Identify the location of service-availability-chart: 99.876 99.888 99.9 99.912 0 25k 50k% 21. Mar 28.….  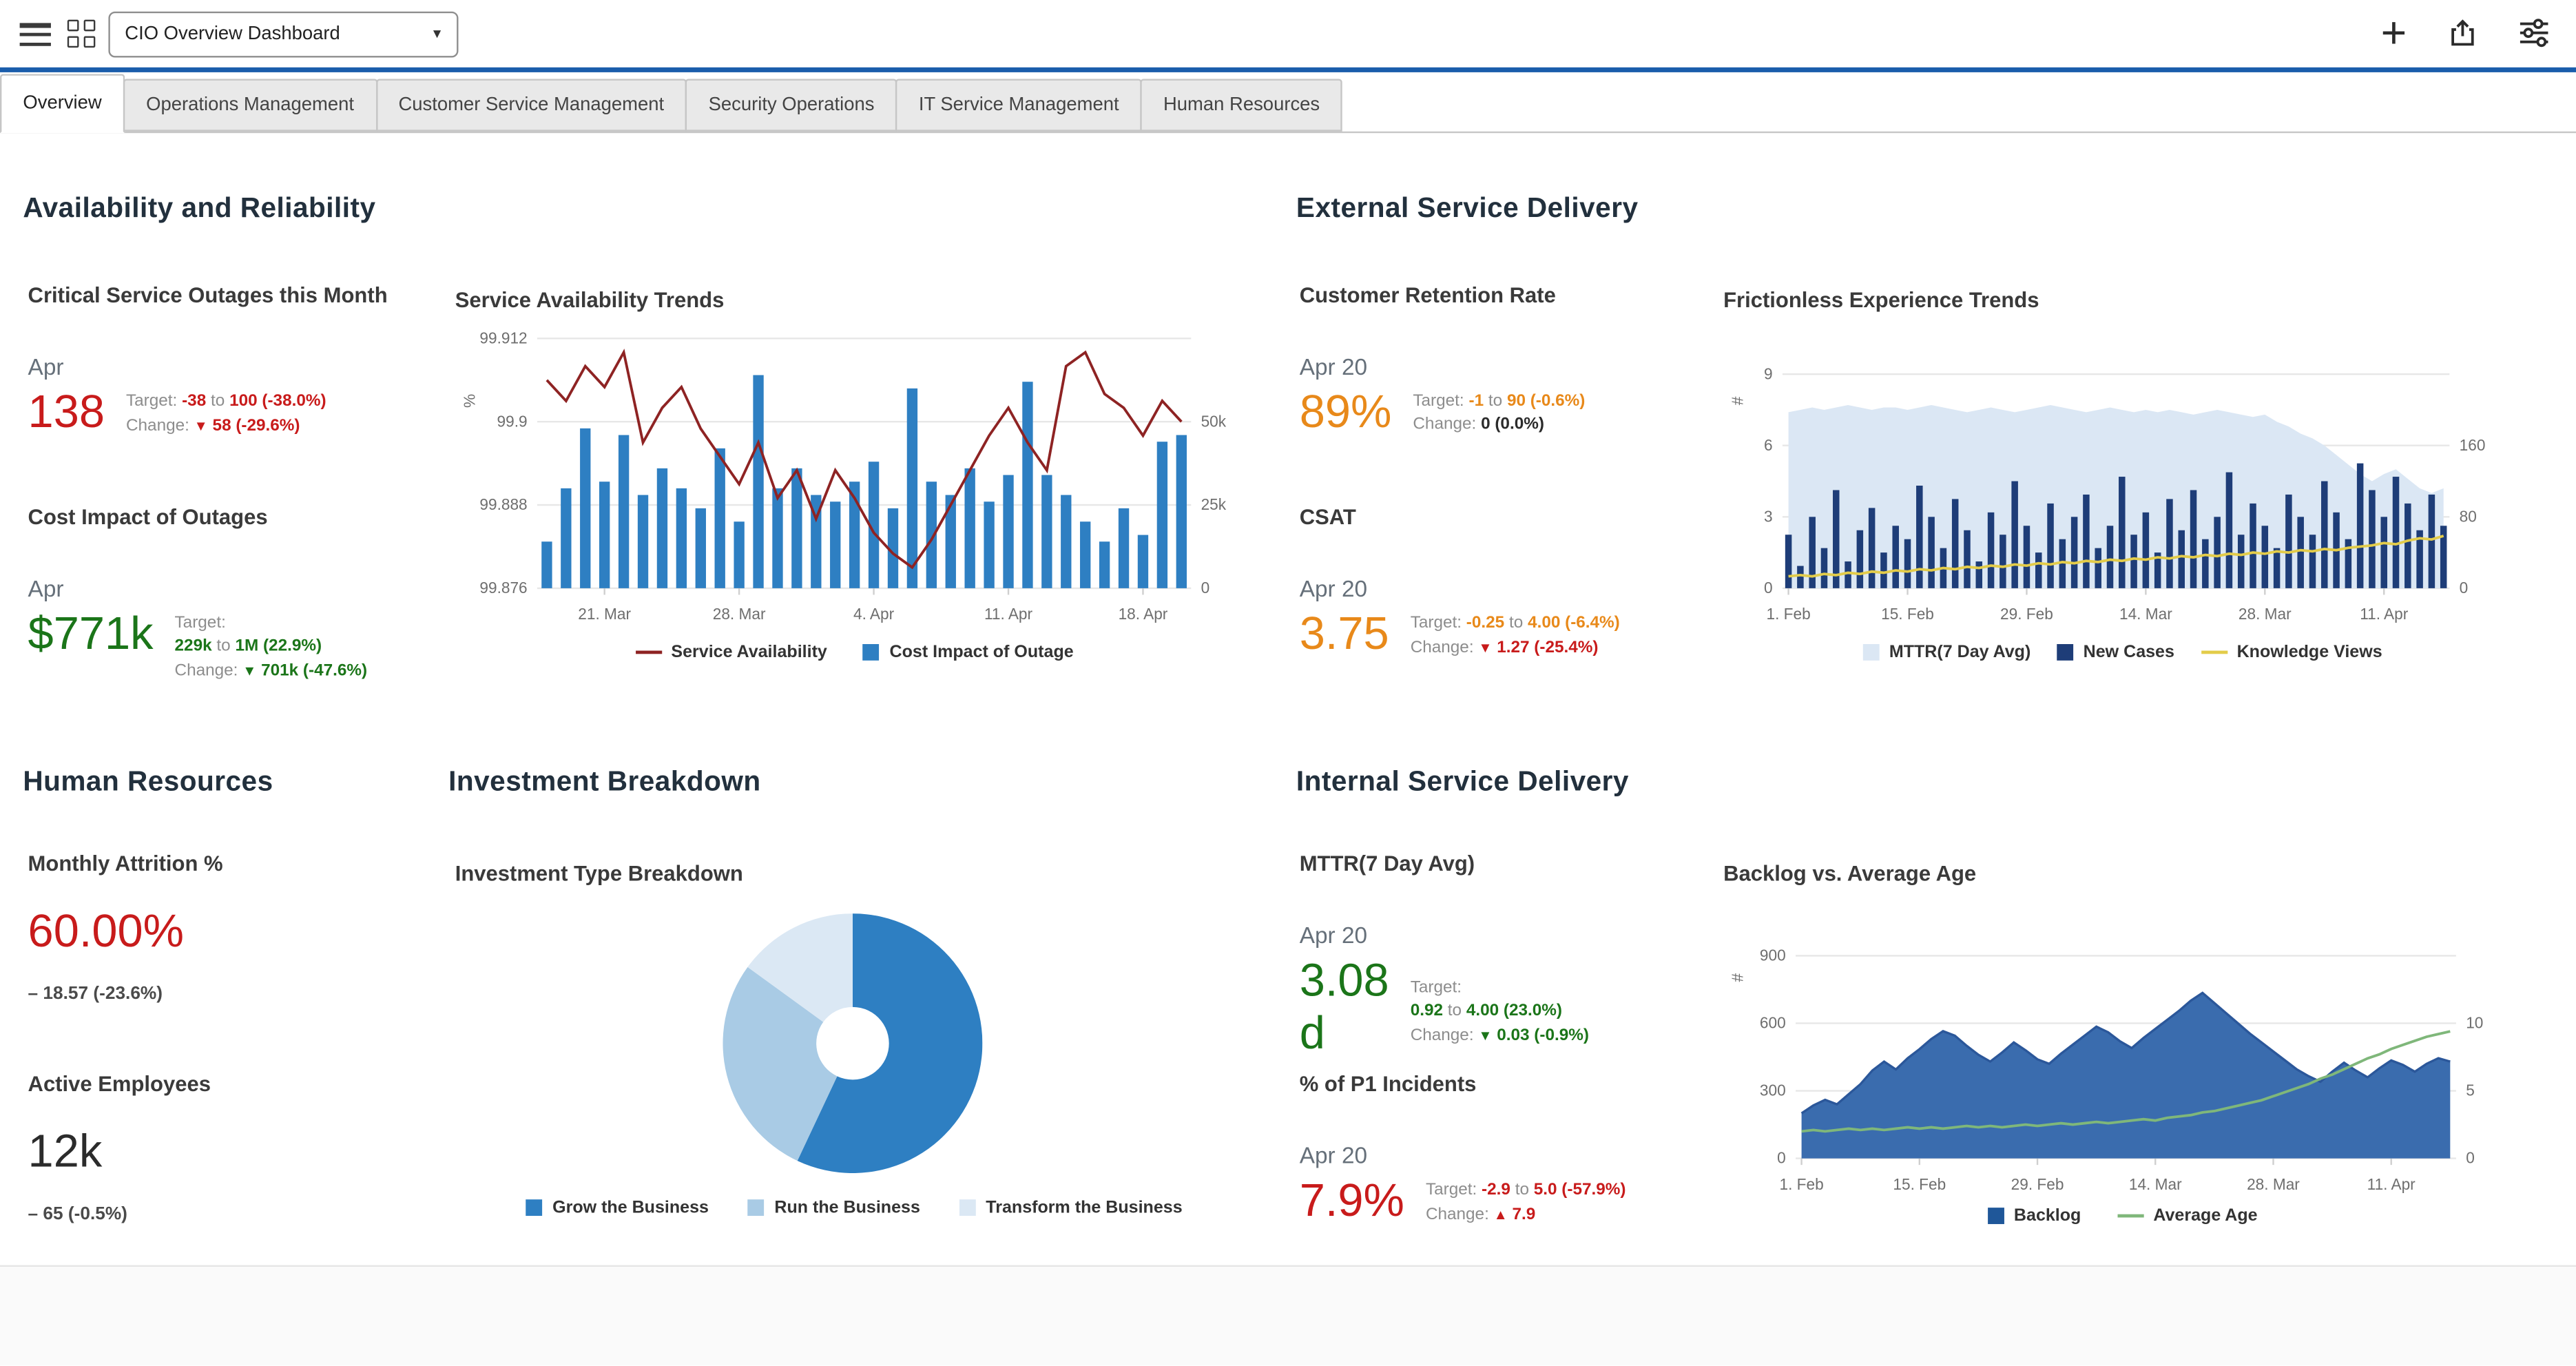
(854, 475).